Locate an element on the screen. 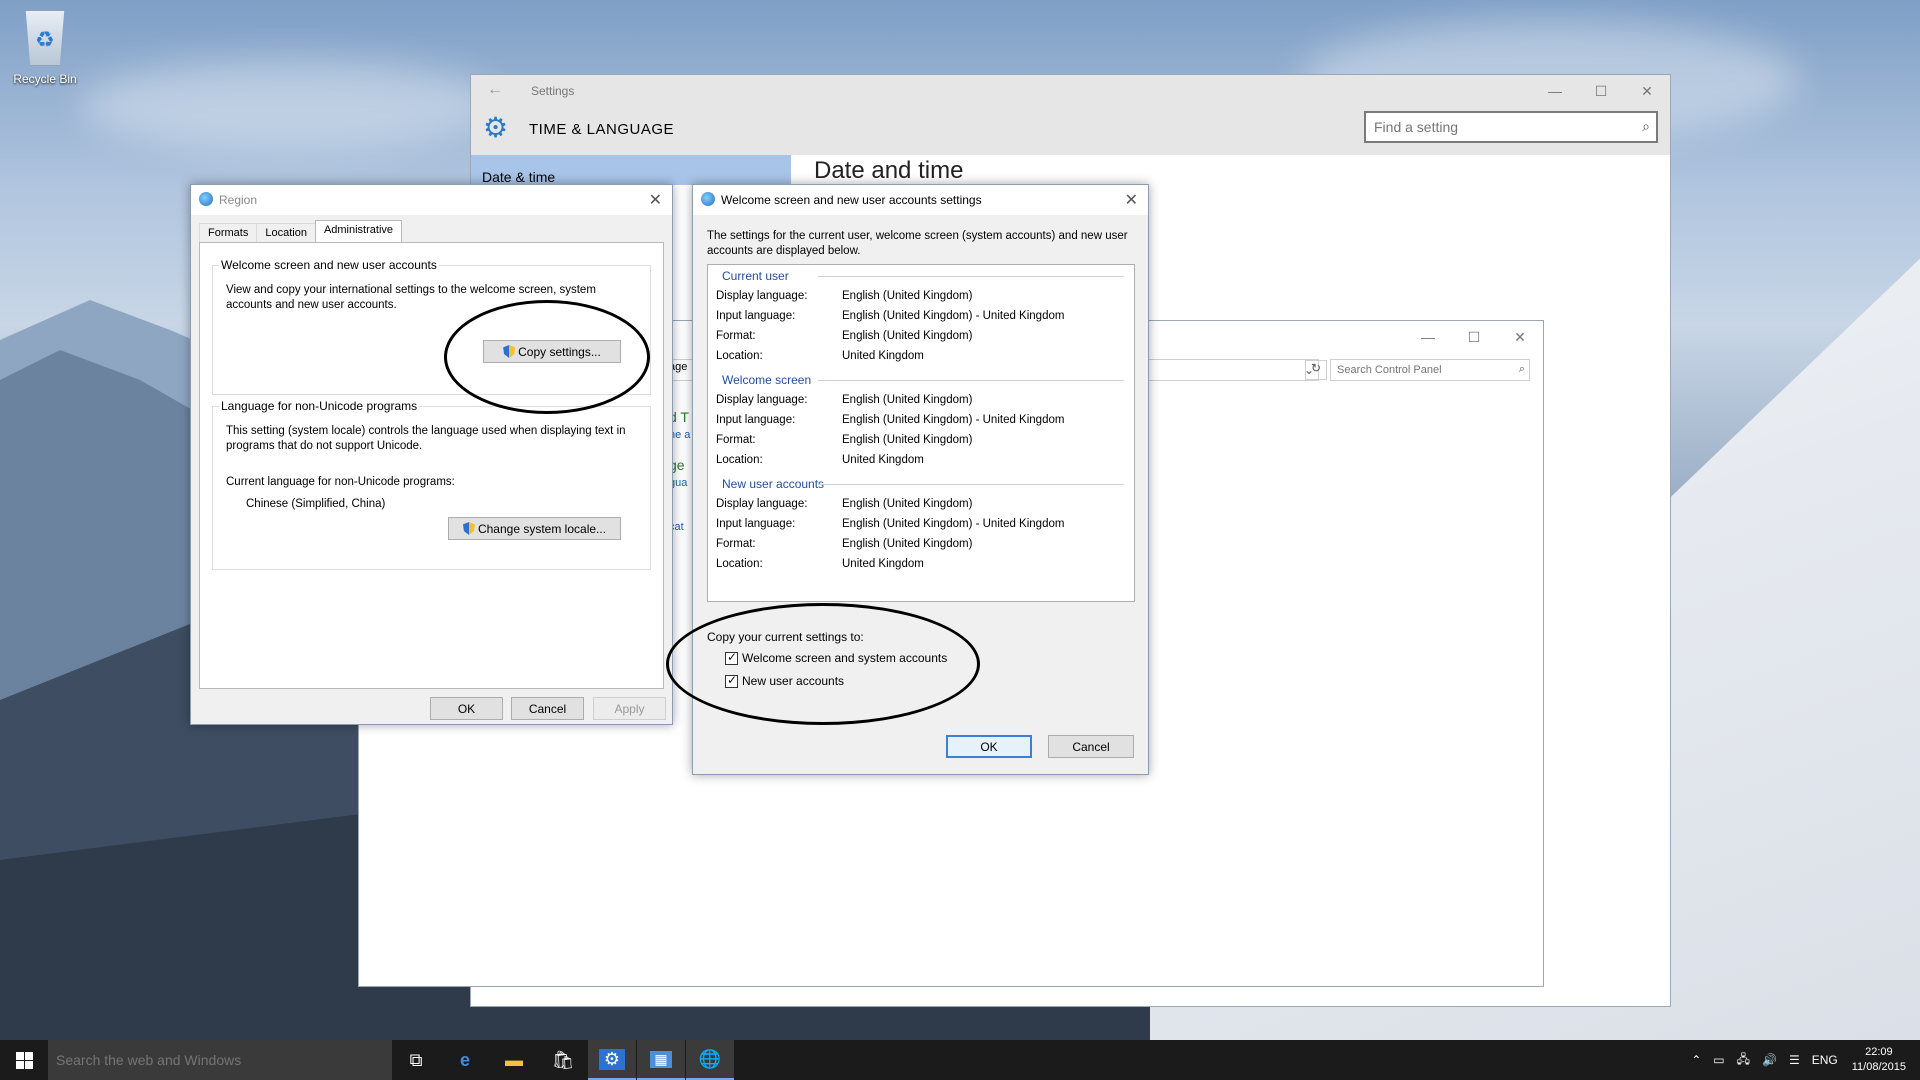 This screenshot has height=1080, width=1920. checkbox-label: Welcome screen and system accounts is located at coordinates (844, 658).